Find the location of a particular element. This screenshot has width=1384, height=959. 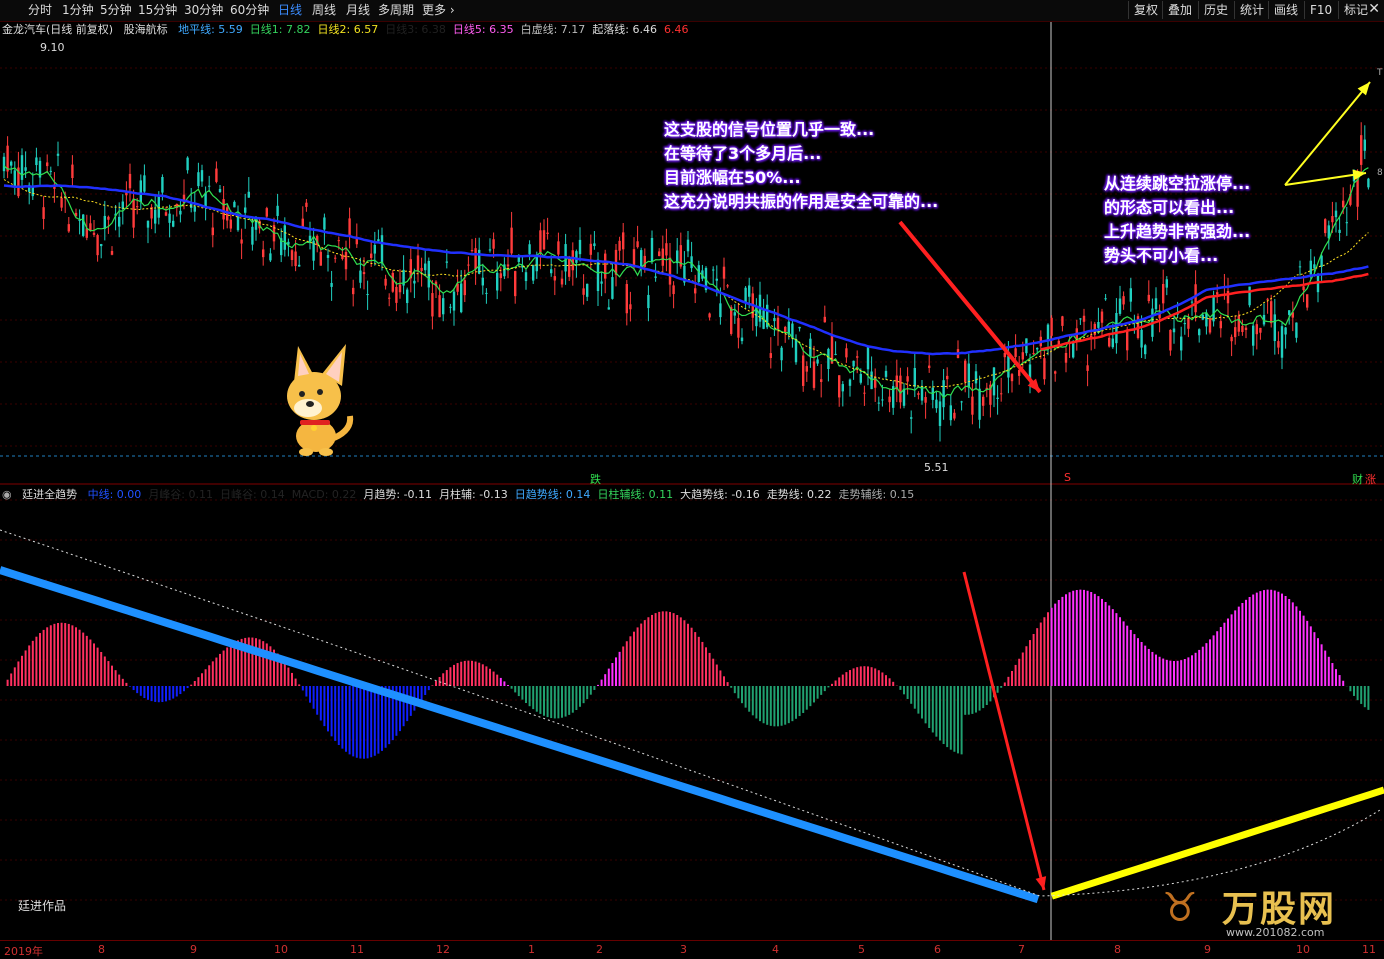

time-tick-10: 5 is located at coordinates (861, 949).